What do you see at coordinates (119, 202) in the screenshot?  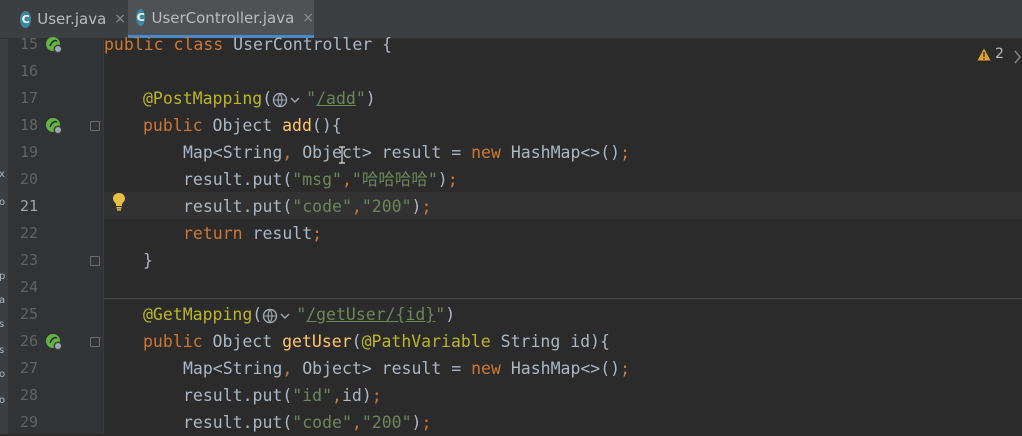 I see `lightbulb-icon` at bounding box center [119, 202].